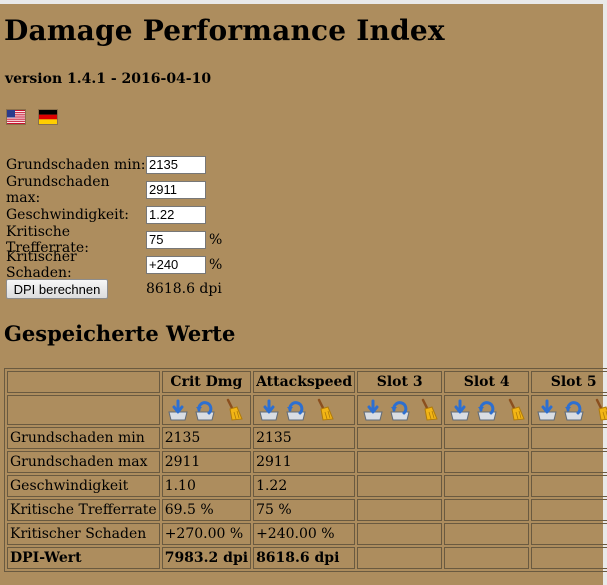 The image size is (607, 585). I want to click on slot-4-icons, so click(486, 410).